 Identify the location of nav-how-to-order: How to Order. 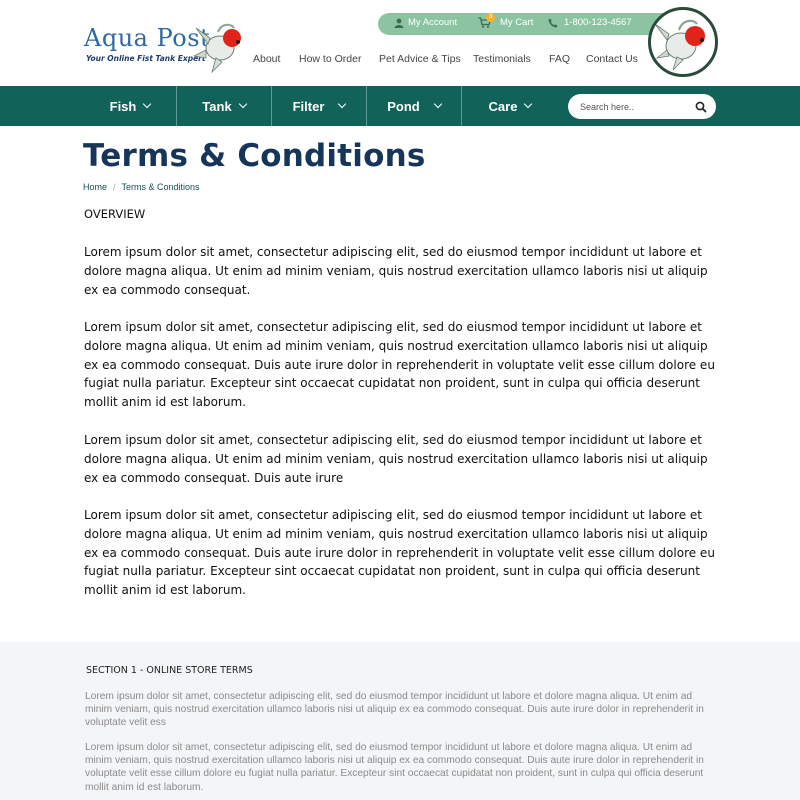
(330, 59).